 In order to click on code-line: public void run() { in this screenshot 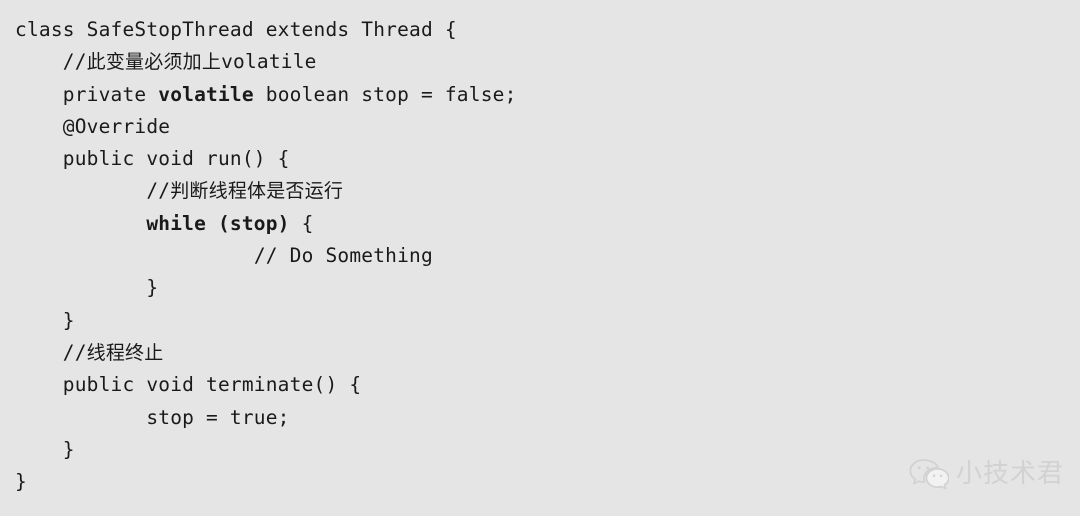, I will do `click(535, 159)`.